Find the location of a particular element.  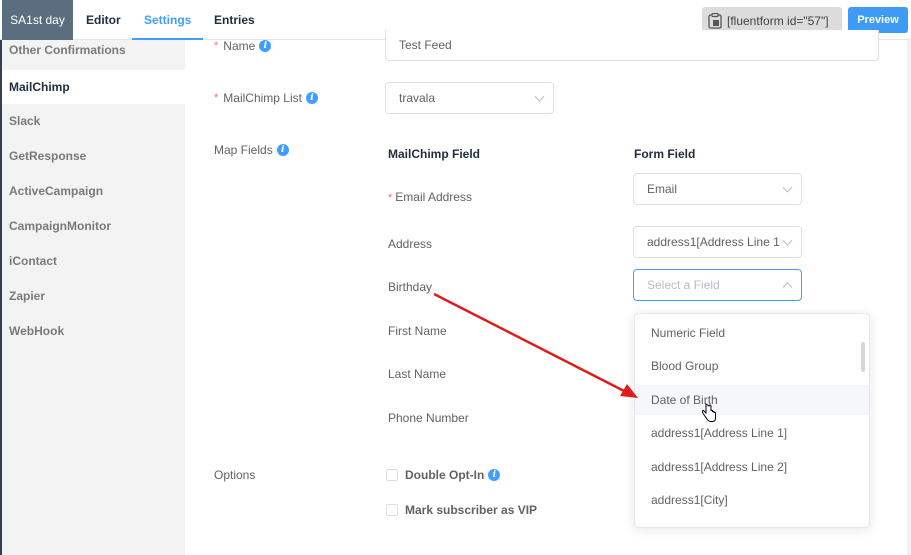

hand-cursor-icon is located at coordinates (709, 412).